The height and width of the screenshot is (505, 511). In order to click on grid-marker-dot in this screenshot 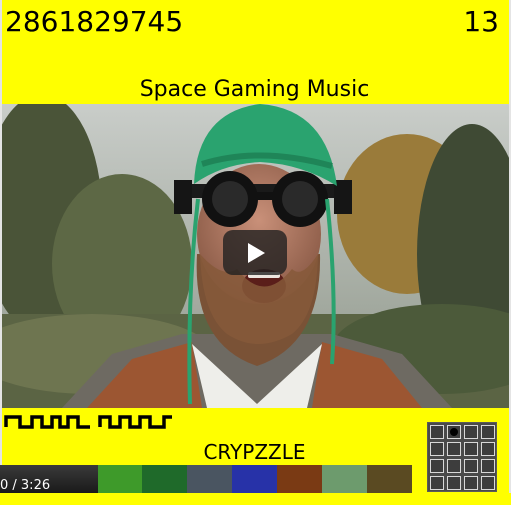, I will do `click(454, 432)`.